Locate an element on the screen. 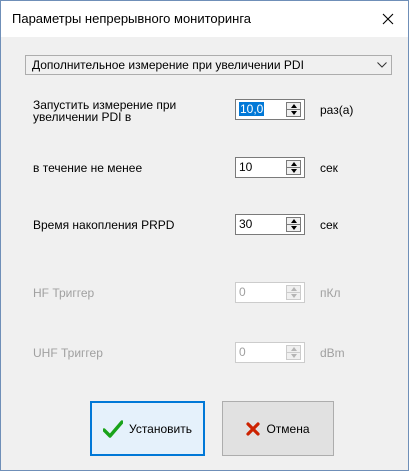 The width and height of the screenshot is (409, 471). close-button is located at coordinates (388, 19).